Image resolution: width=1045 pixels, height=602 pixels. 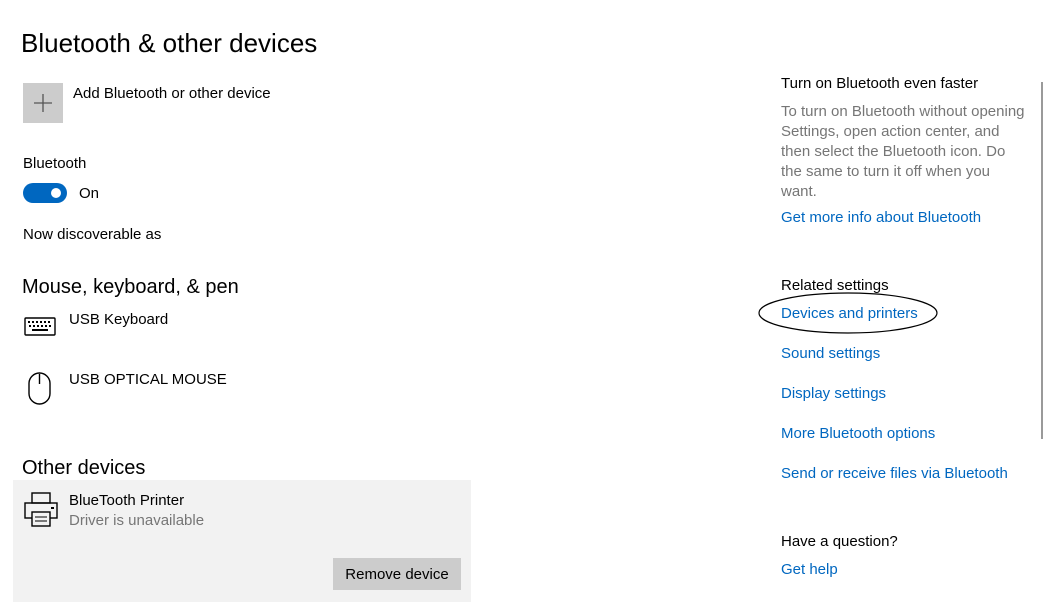 What do you see at coordinates (55, 163) in the screenshot?
I see `bluetooth-label: Bluetooth` at bounding box center [55, 163].